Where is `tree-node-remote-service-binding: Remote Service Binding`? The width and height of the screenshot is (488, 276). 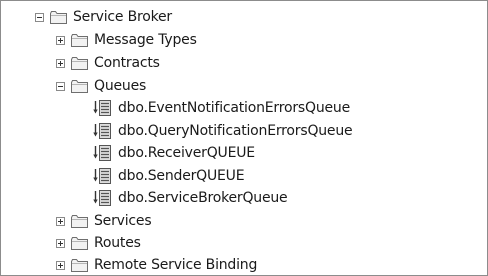 tree-node-remote-service-binding: Remote Service Binding is located at coordinates (156, 265).